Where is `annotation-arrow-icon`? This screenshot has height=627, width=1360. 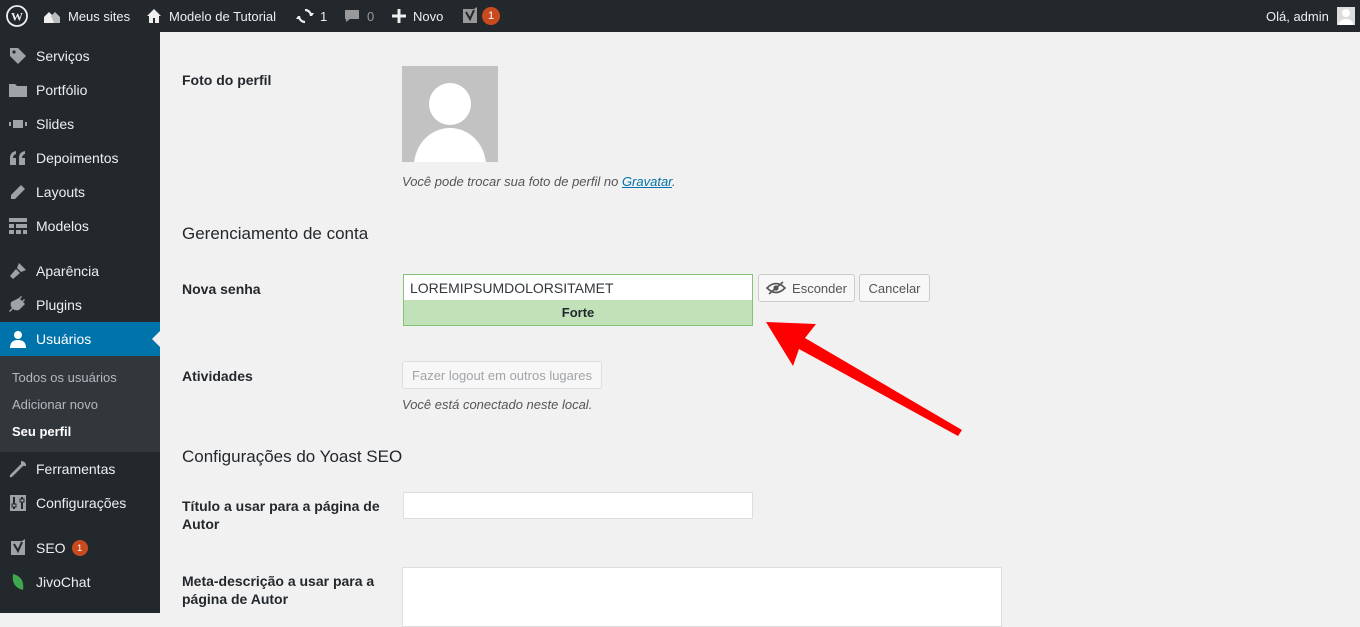 annotation-arrow-icon is located at coordinates (864, 379).